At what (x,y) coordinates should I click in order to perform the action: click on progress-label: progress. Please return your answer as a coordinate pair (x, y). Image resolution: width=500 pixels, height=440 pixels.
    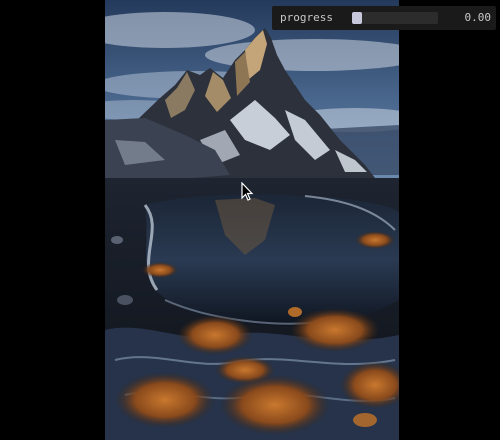
    Looking at the image, I should click on (306, 17).